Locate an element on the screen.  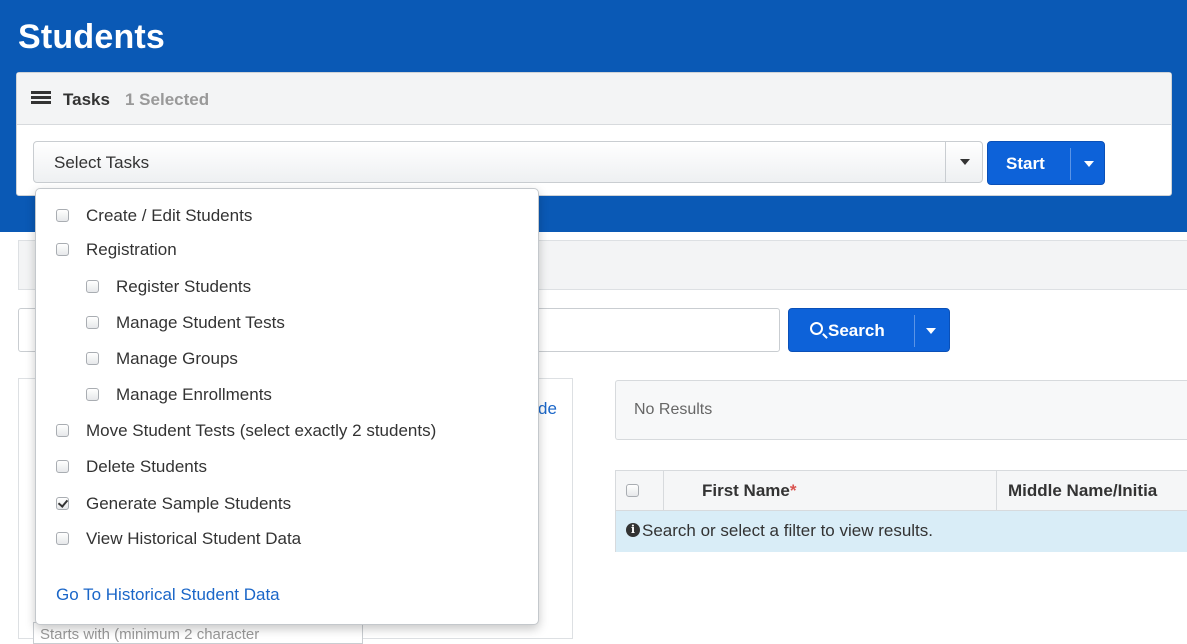
historical-data-link: Go To Historical Student Data is located at coordinates (168, 595).